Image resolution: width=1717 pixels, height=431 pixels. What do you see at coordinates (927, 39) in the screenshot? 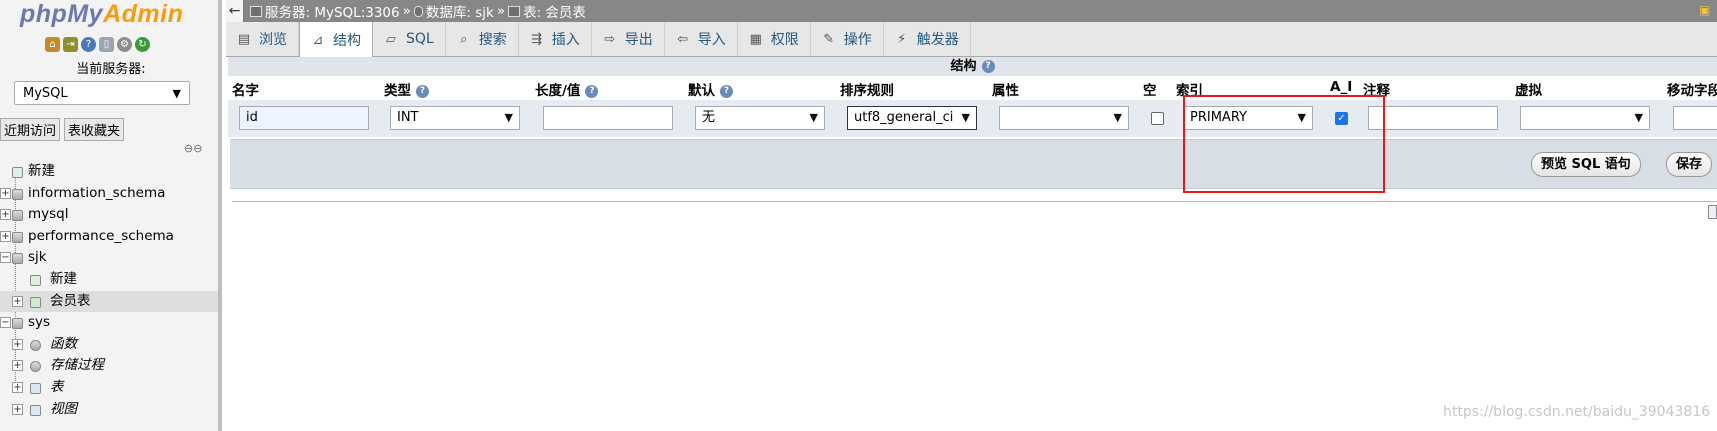
I see `tab-triggers: ⚡ 触发器` at bounding box center [927, 39].